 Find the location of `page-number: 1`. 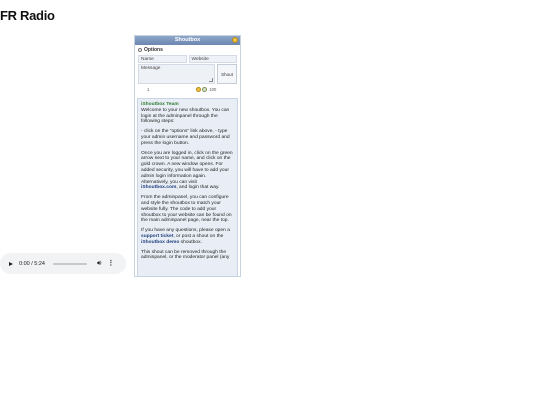

page-number: 1 is located at coordinates (148, 89).